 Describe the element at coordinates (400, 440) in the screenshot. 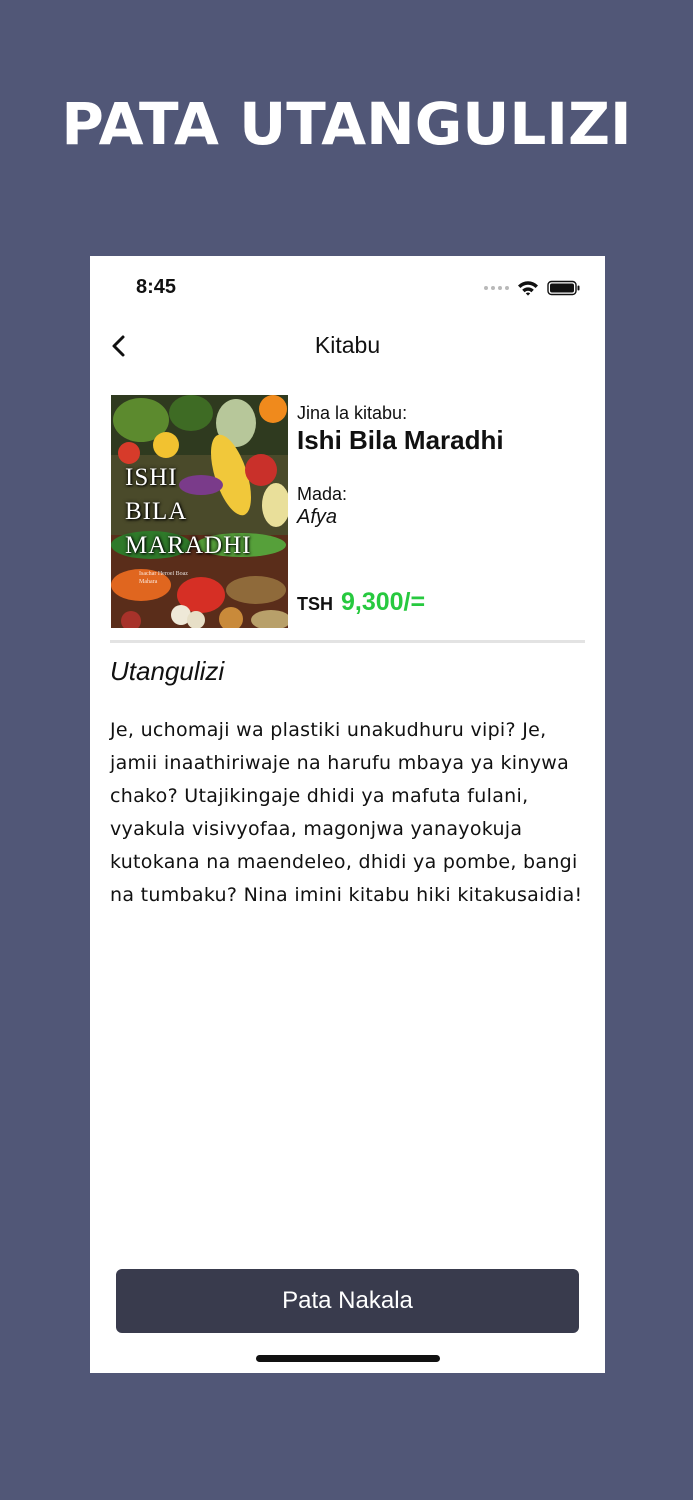

I see `book-title: Ishi Bila Maradhi` at that location.